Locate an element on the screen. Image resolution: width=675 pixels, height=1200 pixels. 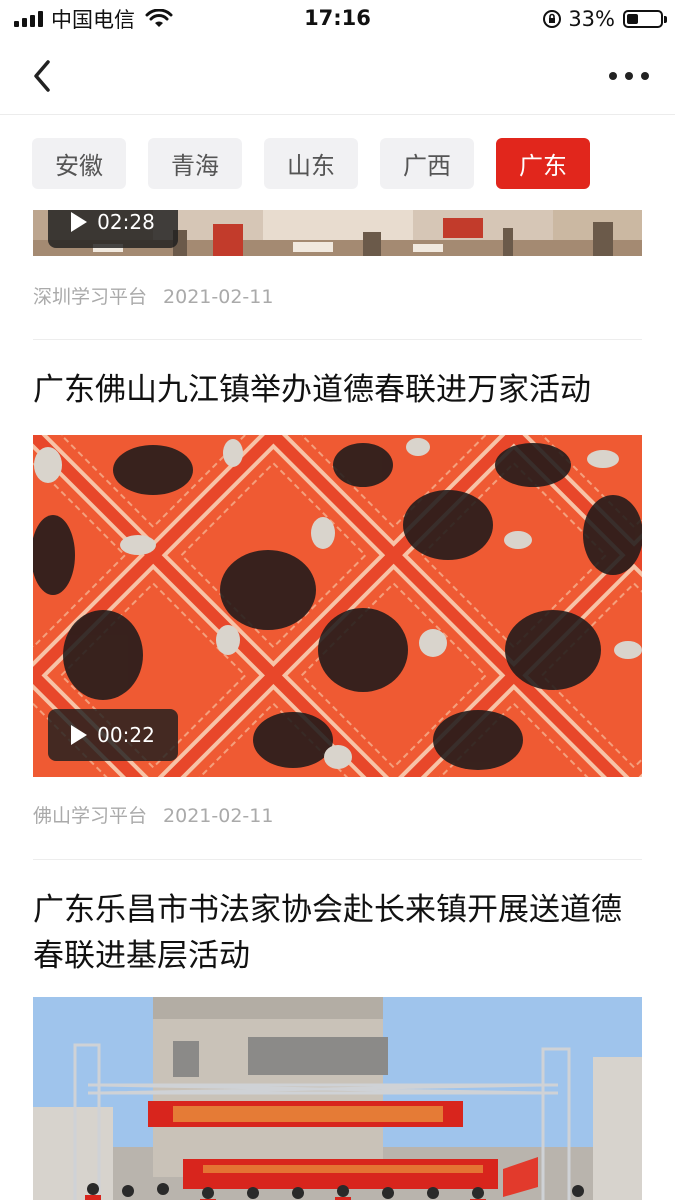
tab-shandong: 山东 is located at coordinates (311, 163).